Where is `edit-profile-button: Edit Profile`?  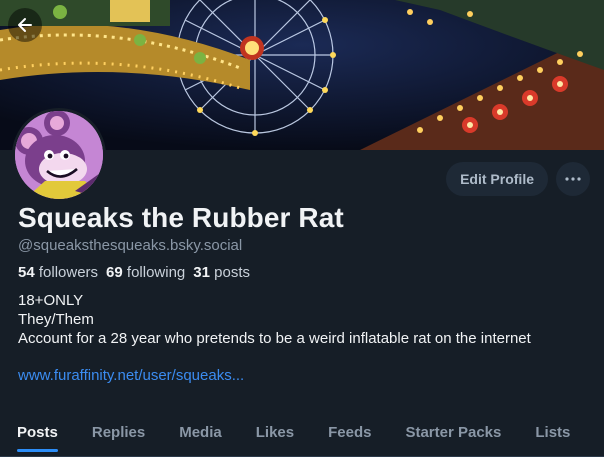
edit-profile-button: Edit Profile is located at coordinates (497, 179).